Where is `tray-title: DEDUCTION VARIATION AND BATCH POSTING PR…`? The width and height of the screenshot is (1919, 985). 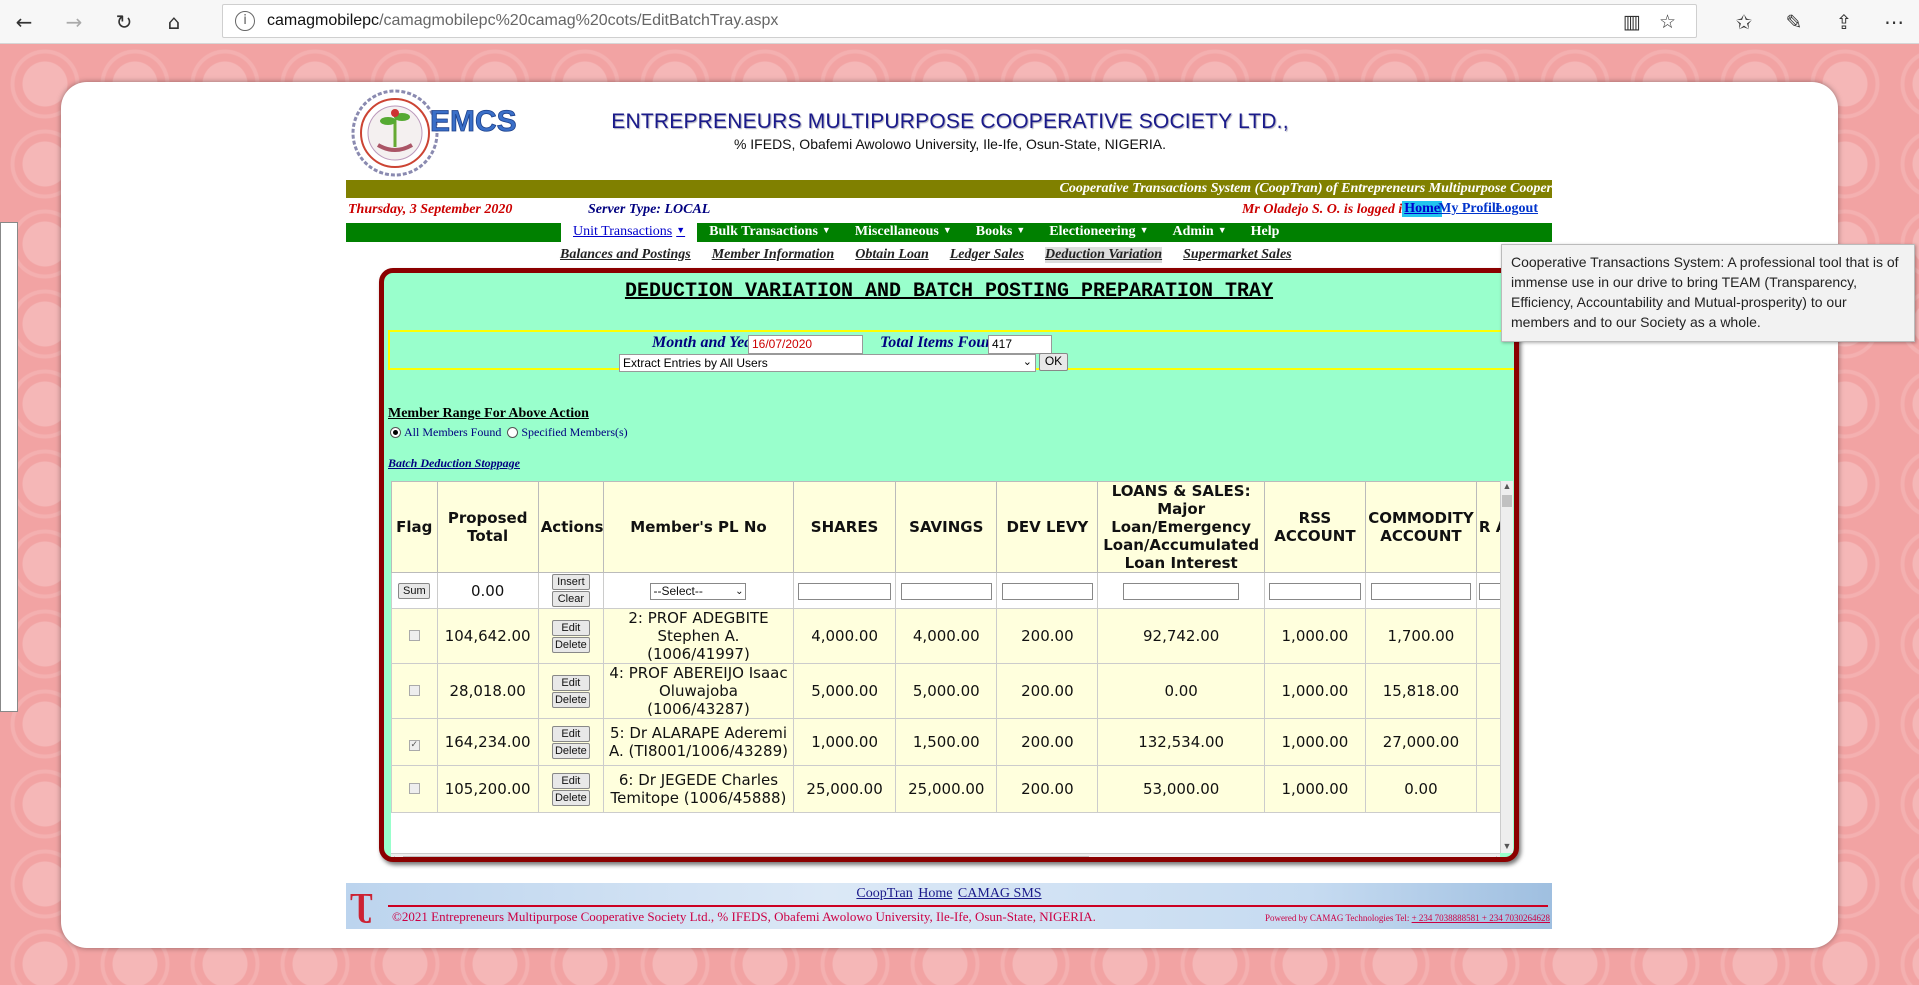
tray-title: DEDUCTION VARIATION AND BATCH POSTING PR… is located at coordinates (949, 291).